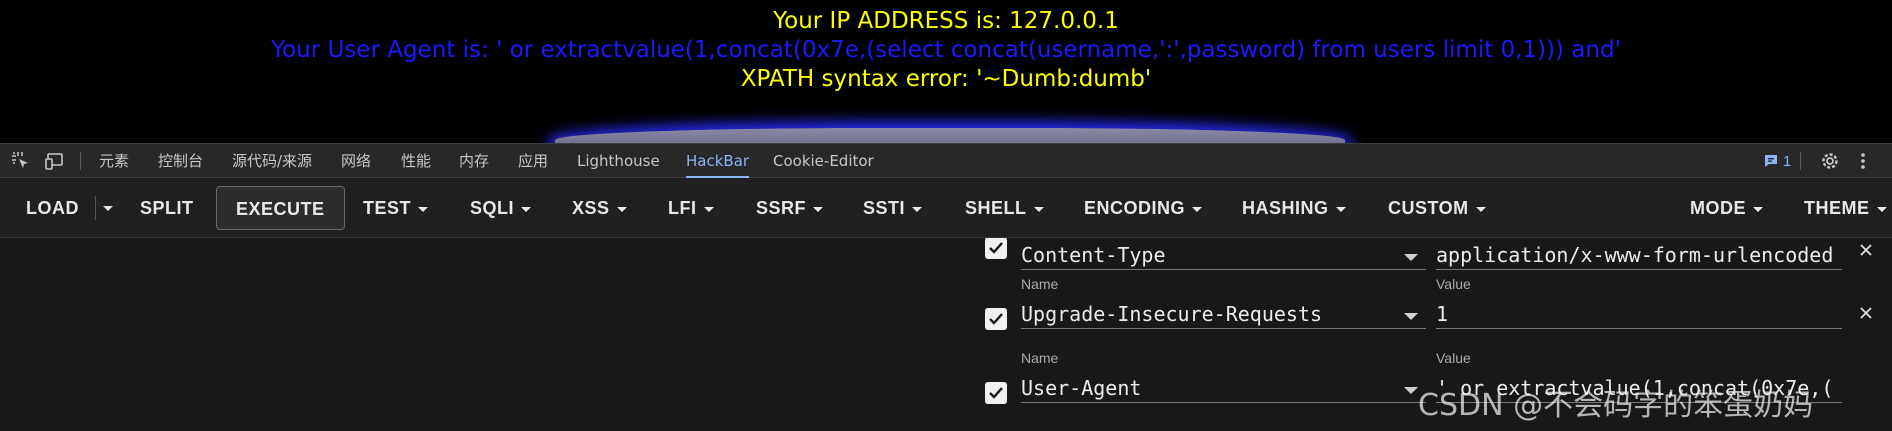 Image resolution: width=1892 pixels, height=431 pixels. What do you see at coordinates (1639, 255) in the screenshot?
I see `header-value-field: application/x-www-form-urlencoded` at bounding box center [1639, 255].